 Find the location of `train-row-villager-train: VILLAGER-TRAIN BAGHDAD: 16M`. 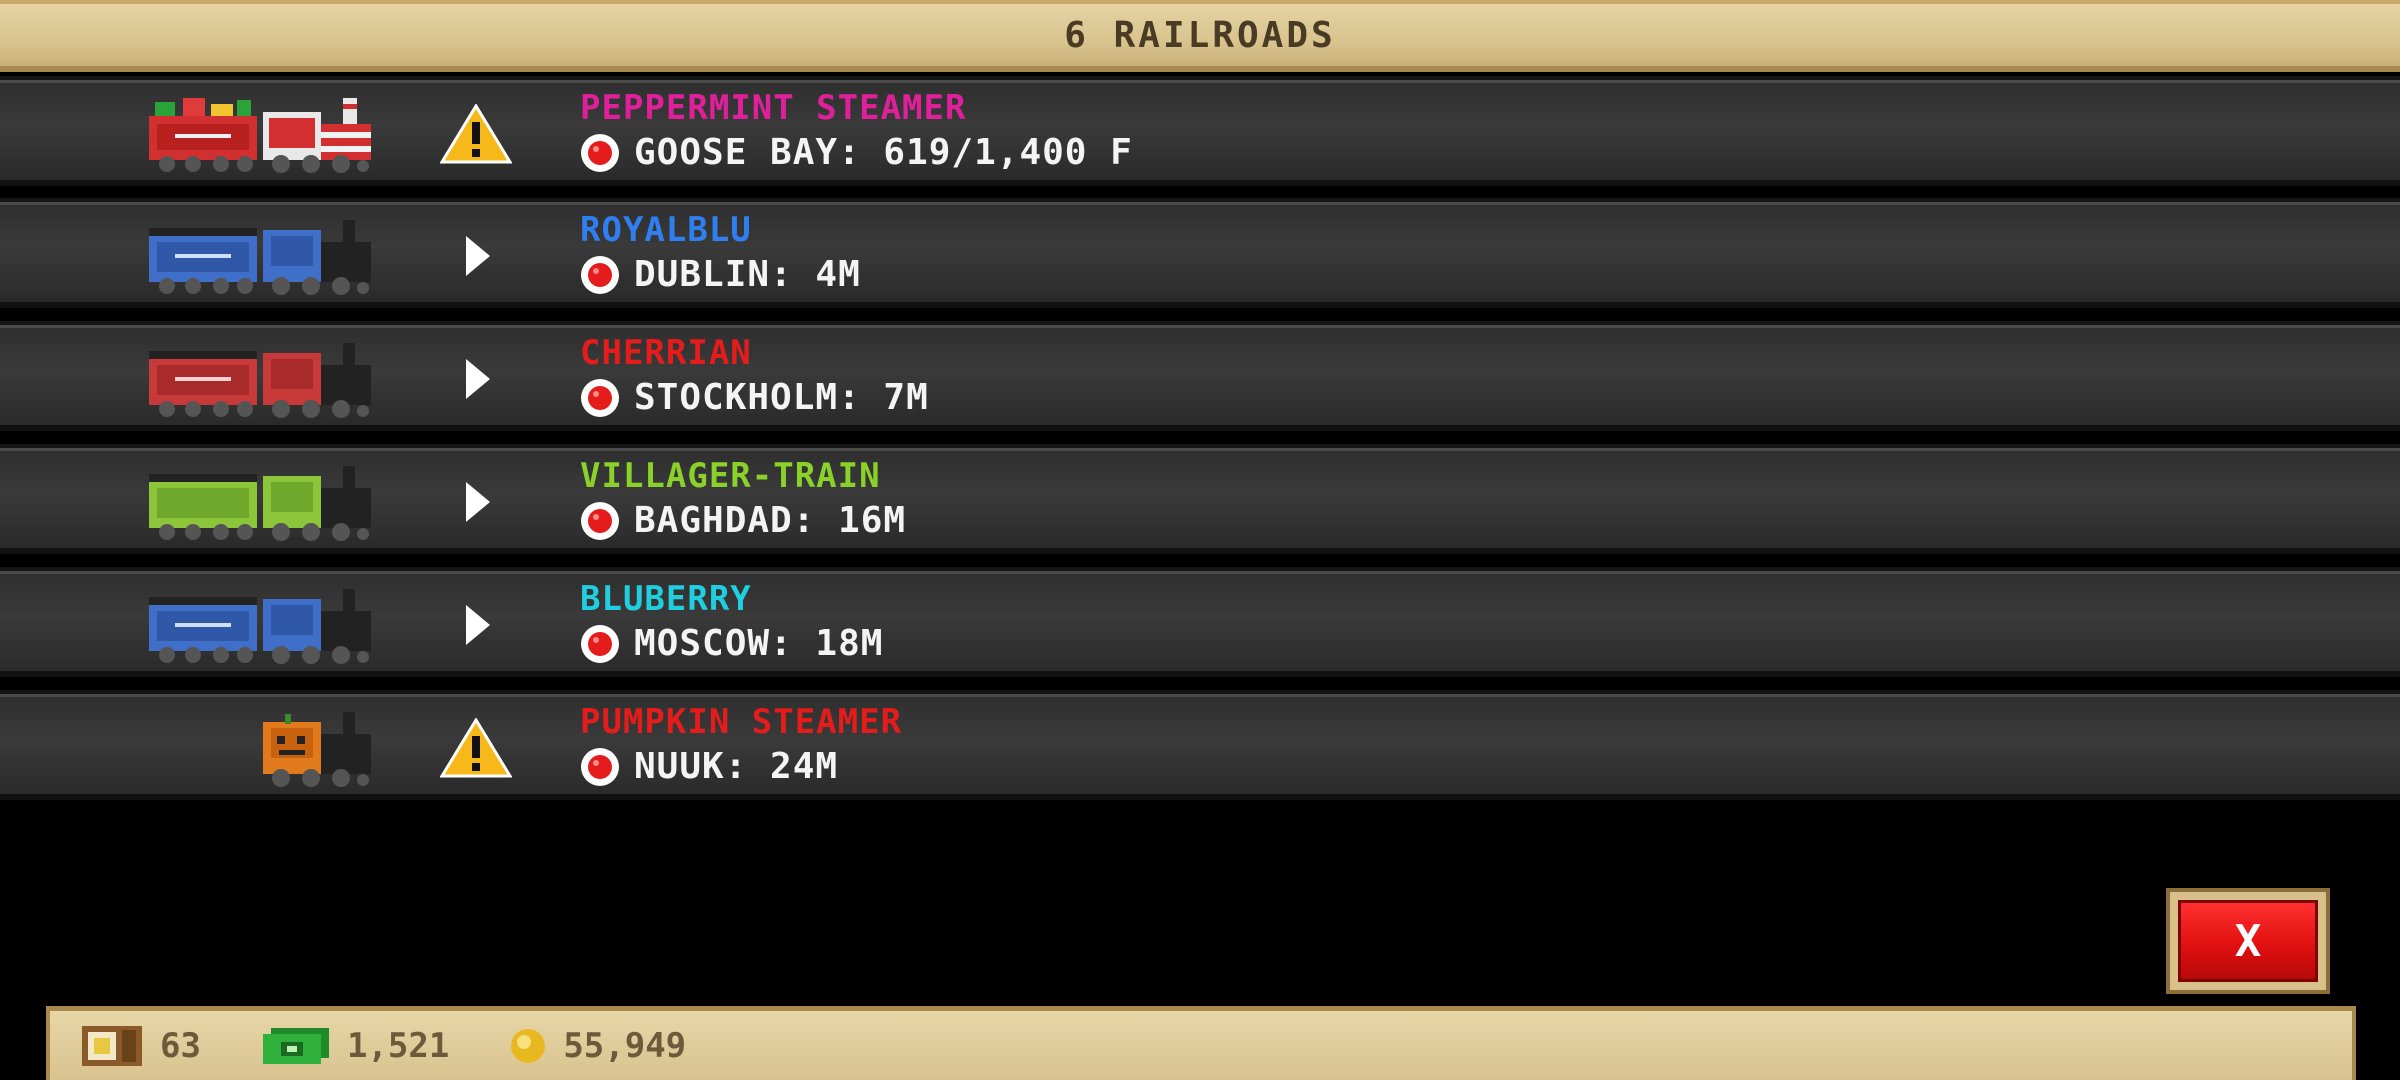

train-row-villager-train: VILLAGER-TRAIN BAGHDAD: 16M is located at coordinates (1200, 499).